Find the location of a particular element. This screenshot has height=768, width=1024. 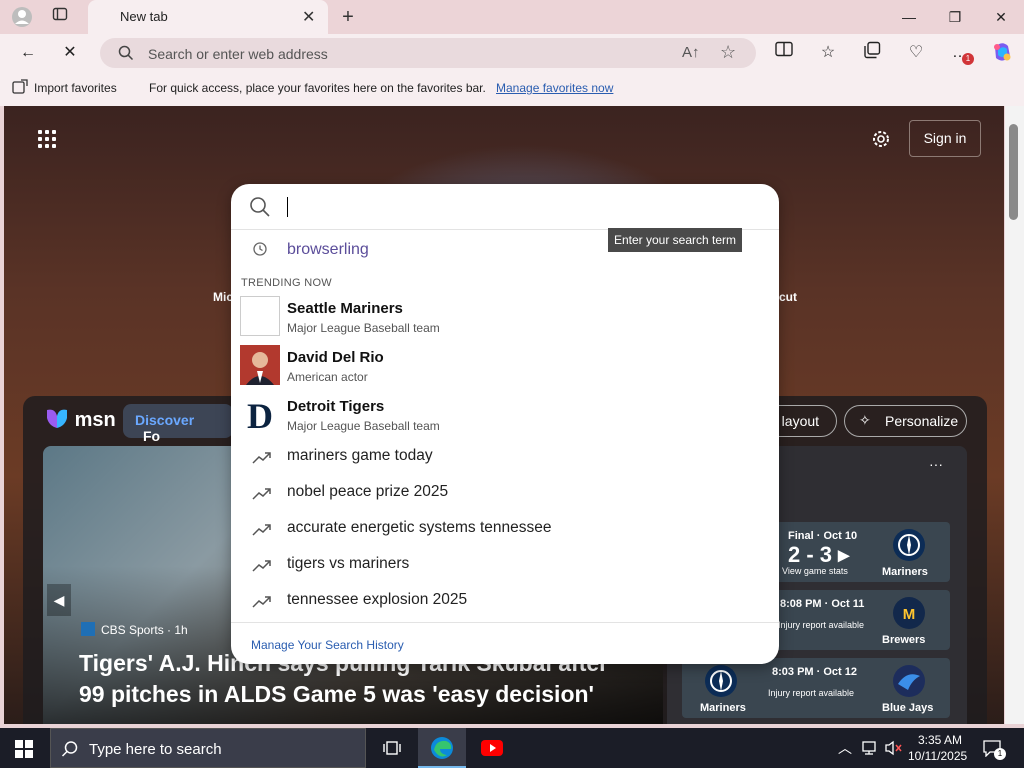

notification-count-badge: 1 is located at coordinates (1000, 754).